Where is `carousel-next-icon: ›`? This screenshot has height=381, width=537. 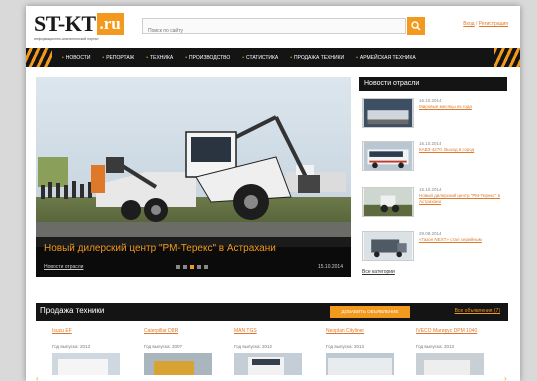
carousel-next-icon: › is located at coordinates (505, 377).